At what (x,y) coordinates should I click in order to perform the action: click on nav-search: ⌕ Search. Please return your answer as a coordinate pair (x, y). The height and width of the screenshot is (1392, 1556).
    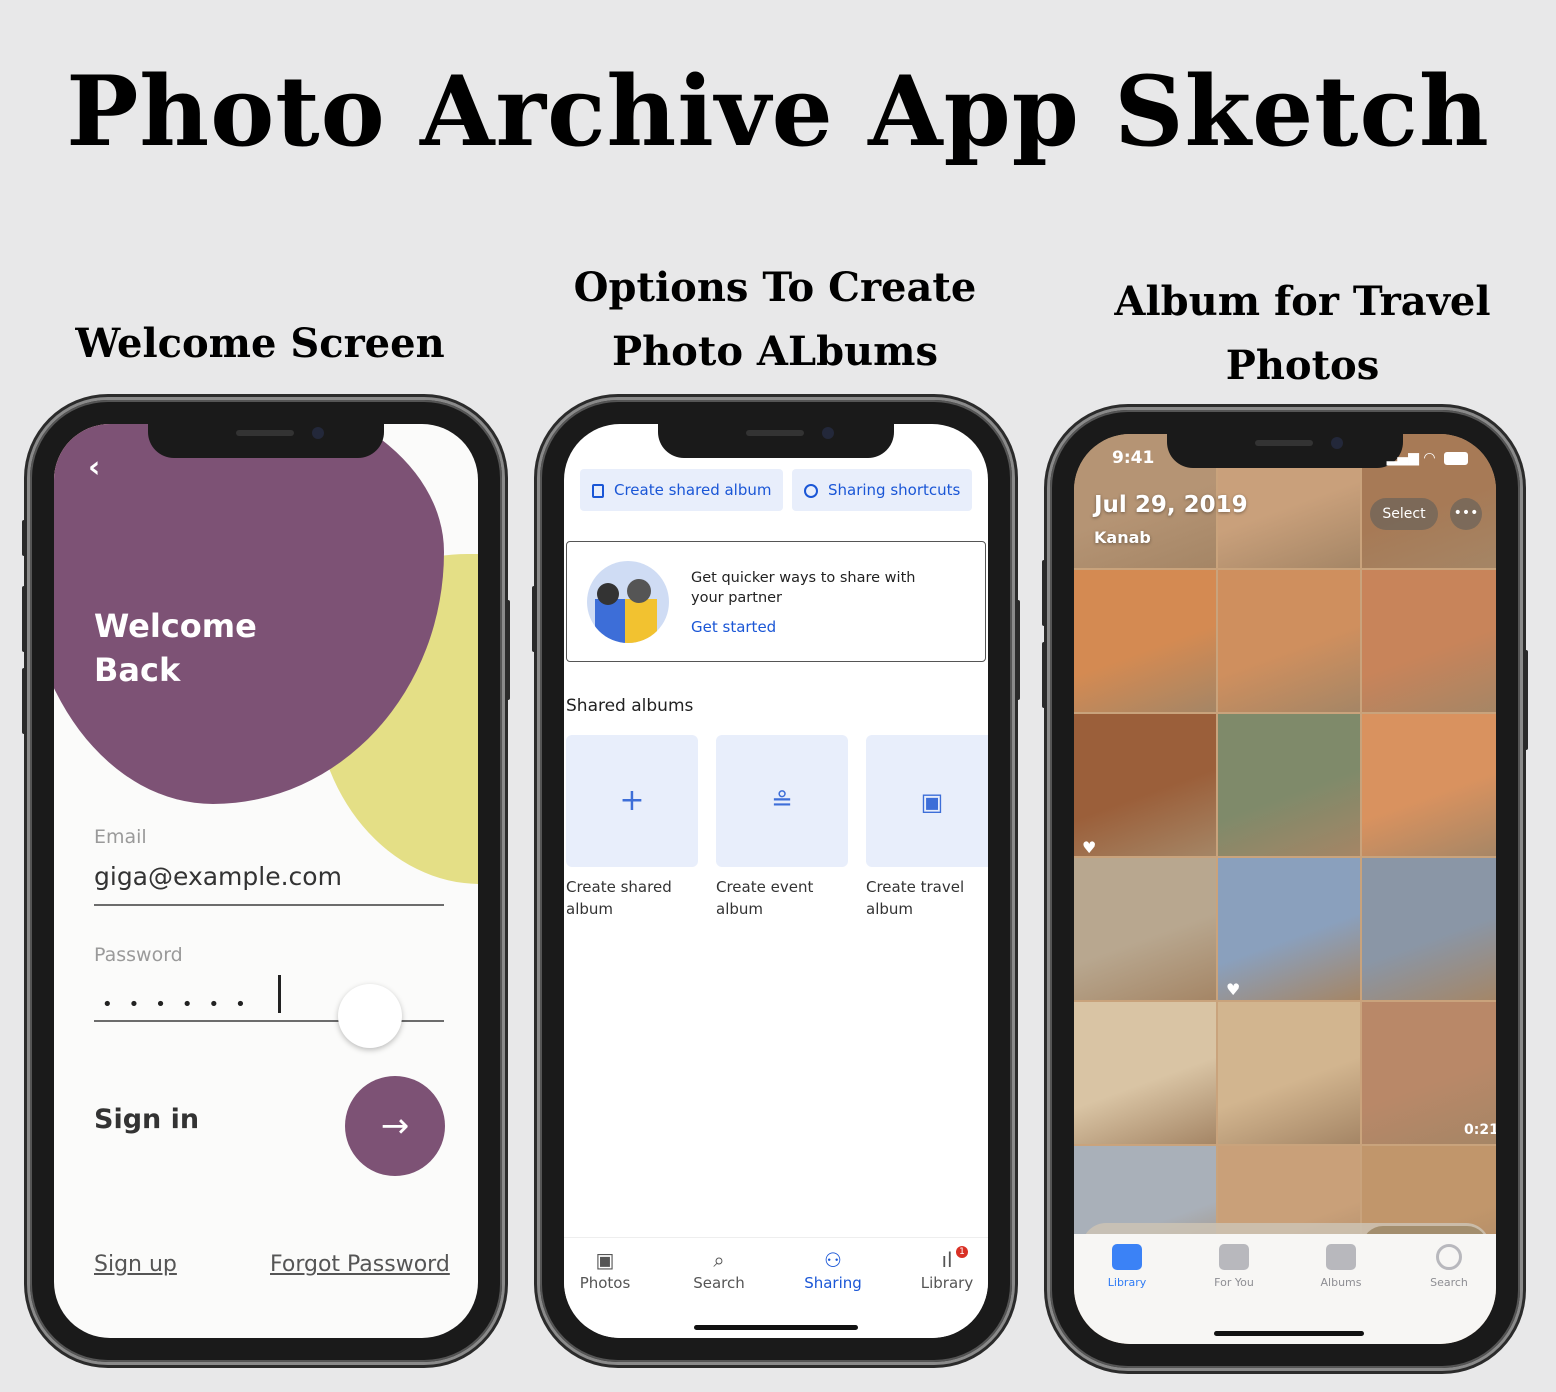
    Looking at the image, I should click on (719, 1269).